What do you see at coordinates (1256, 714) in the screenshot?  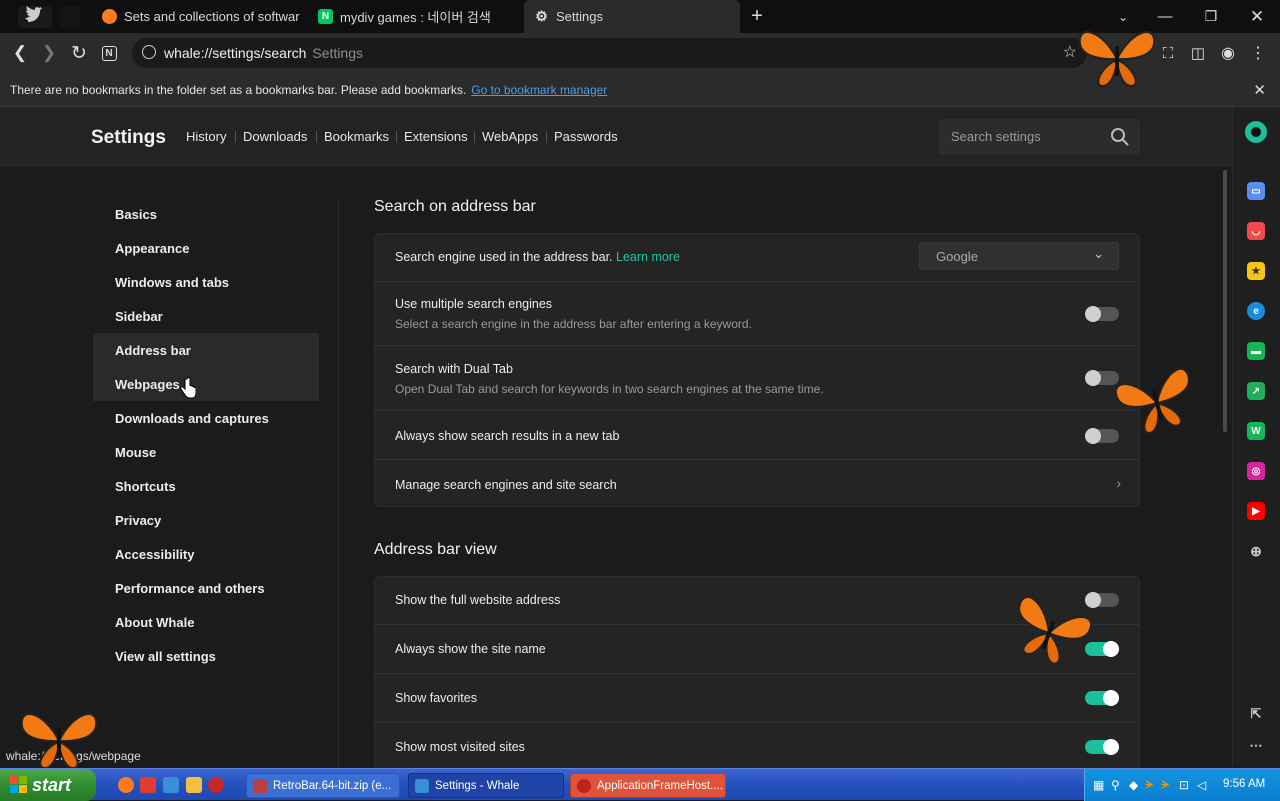 I see `open-external-icon: ⇱` at bounding box center [1256, 714].